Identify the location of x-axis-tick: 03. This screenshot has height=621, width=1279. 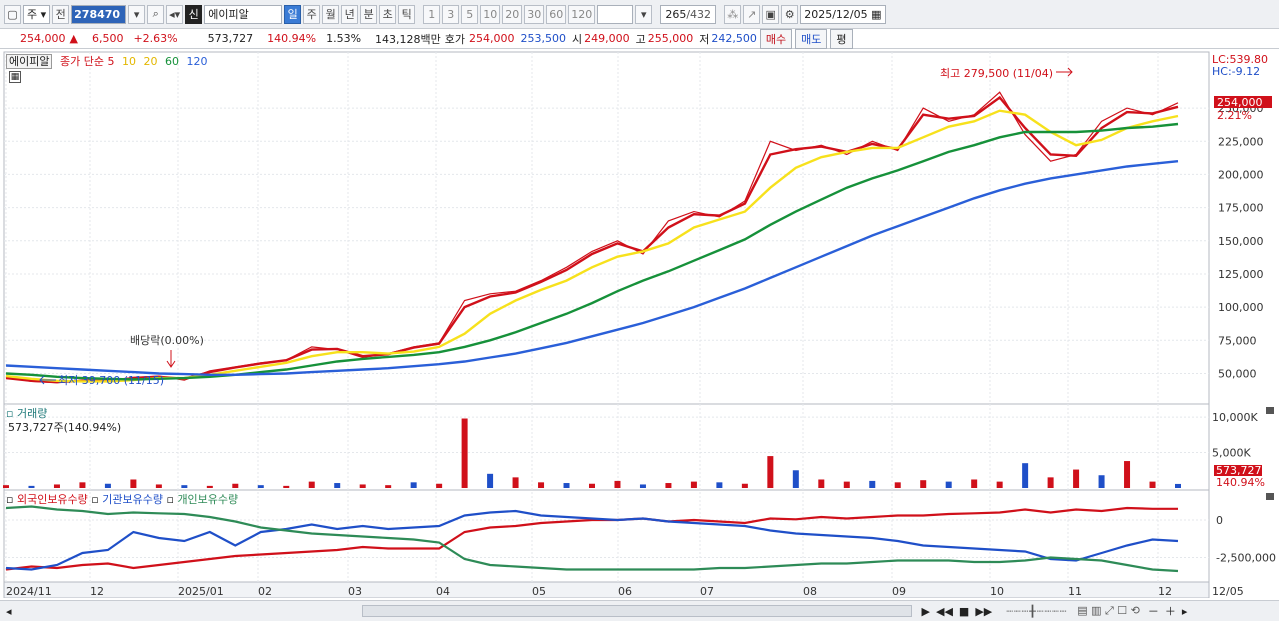
(355, 591).